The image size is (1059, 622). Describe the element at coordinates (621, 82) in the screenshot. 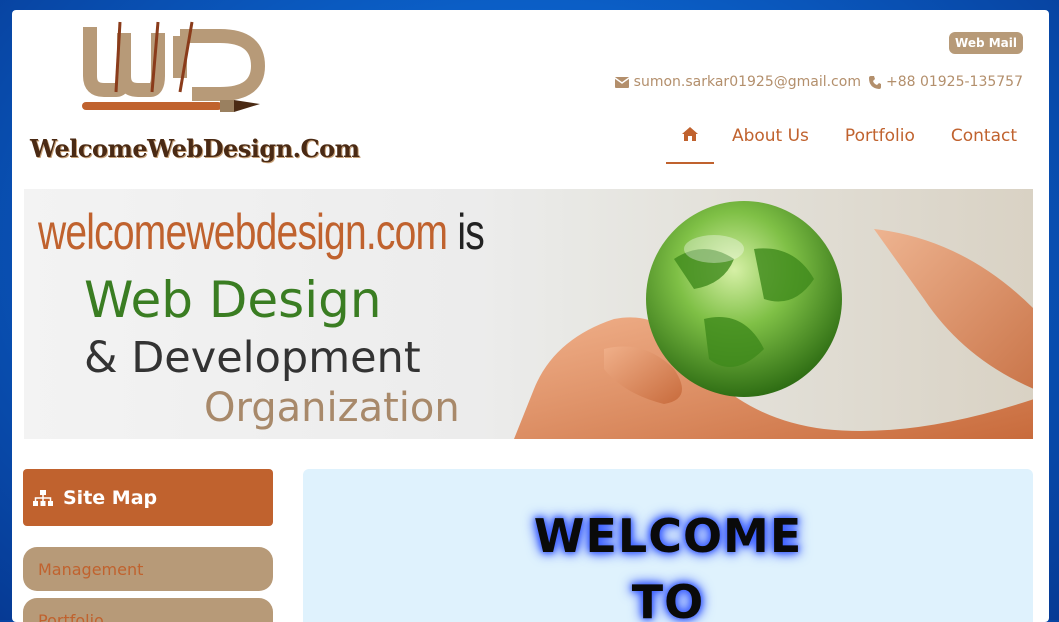

I see `envelope-icon` at that location.